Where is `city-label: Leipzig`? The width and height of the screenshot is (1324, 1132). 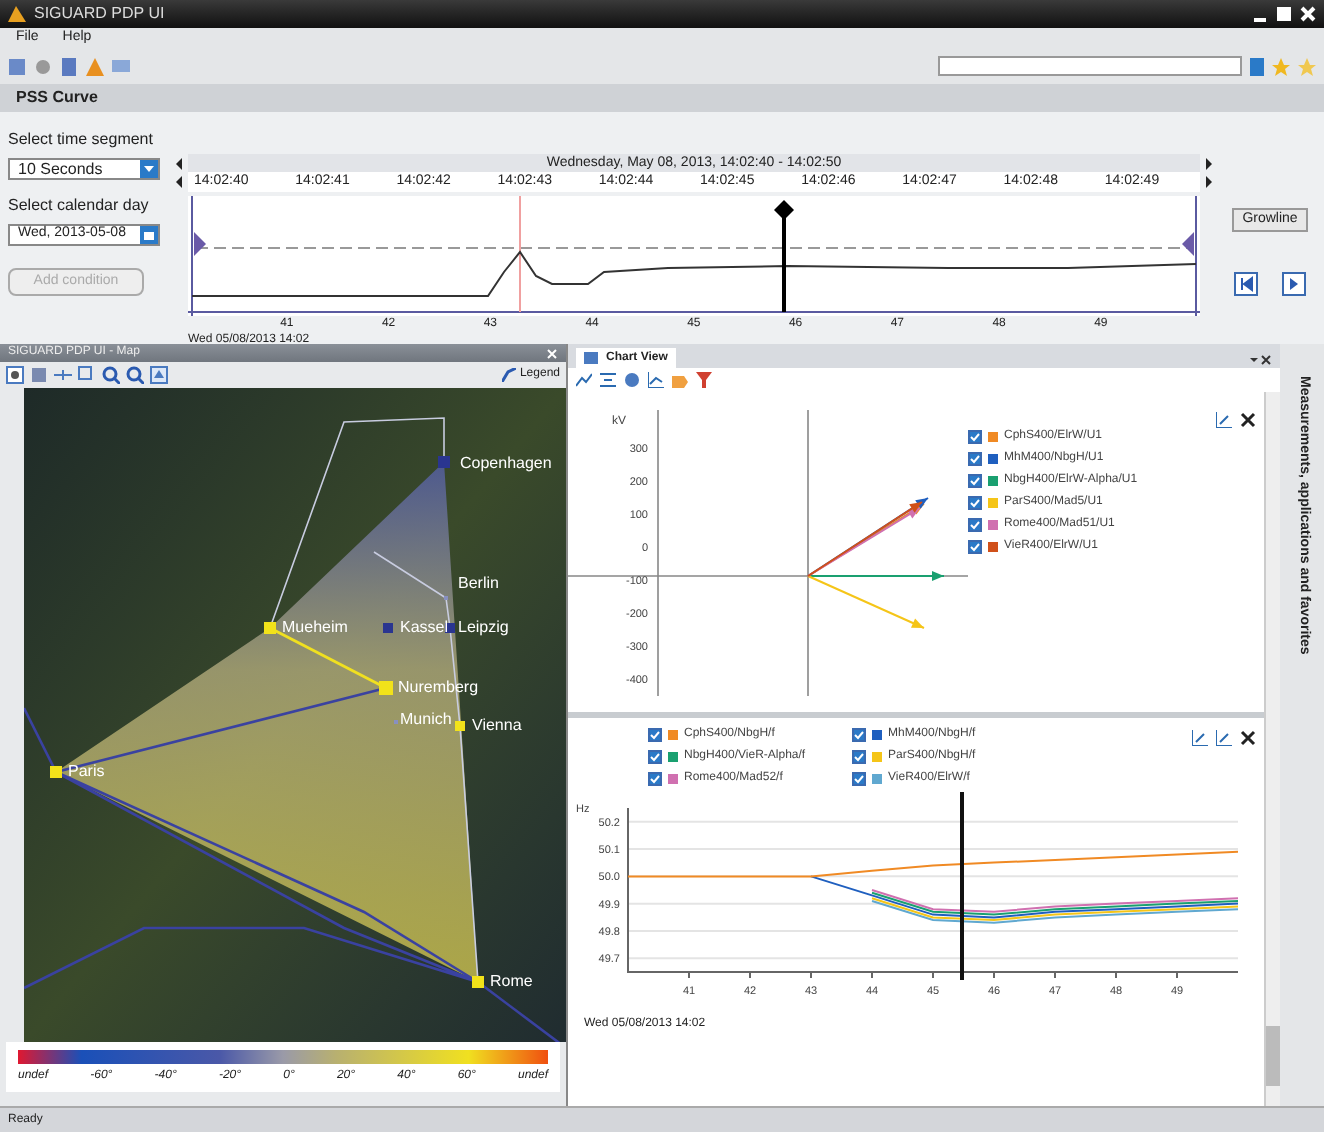 city-label: Leipzig is located at coordinates (483, 628).